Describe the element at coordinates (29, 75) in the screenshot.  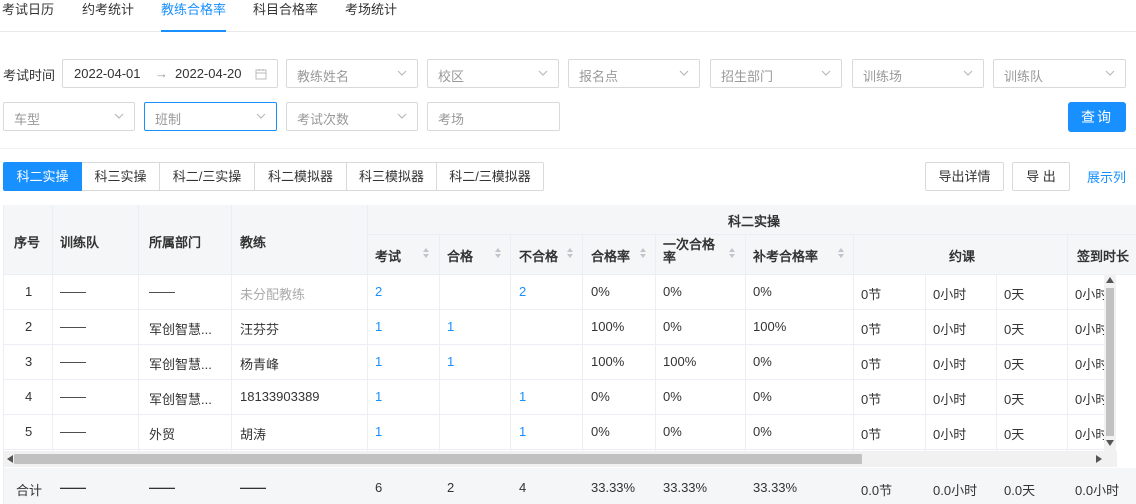
I see `exam-time-label: 考试时间` at that location.